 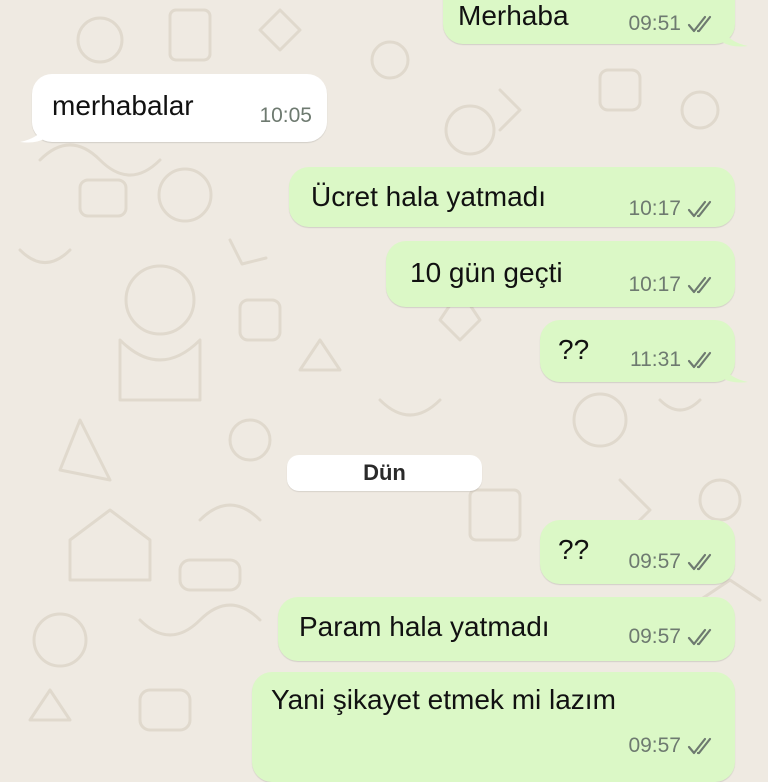 What do you see at coordinates (424, 626) in the screenshot?
I see `message-text: Param hala yatmadı` at bounding box center [424, 626].